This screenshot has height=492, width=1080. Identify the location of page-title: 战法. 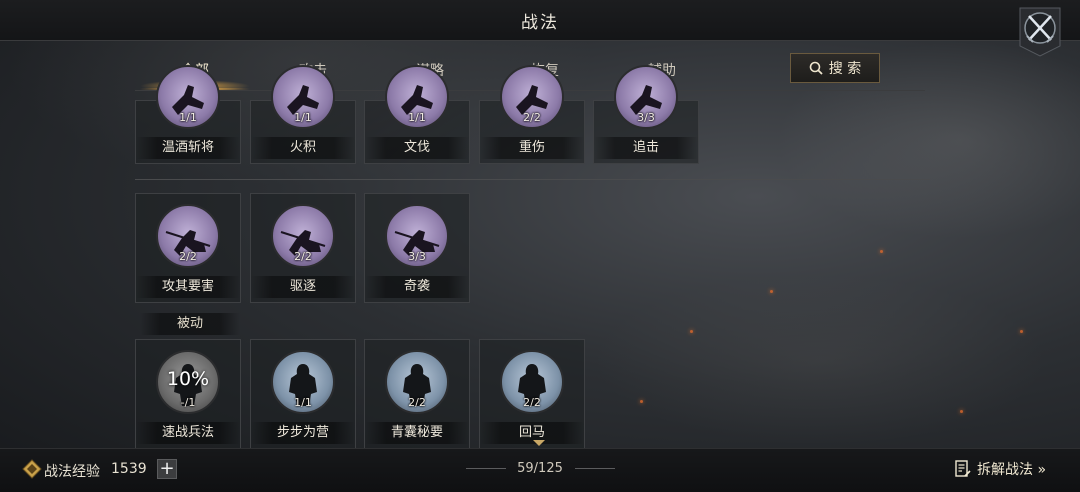
(540, 23).